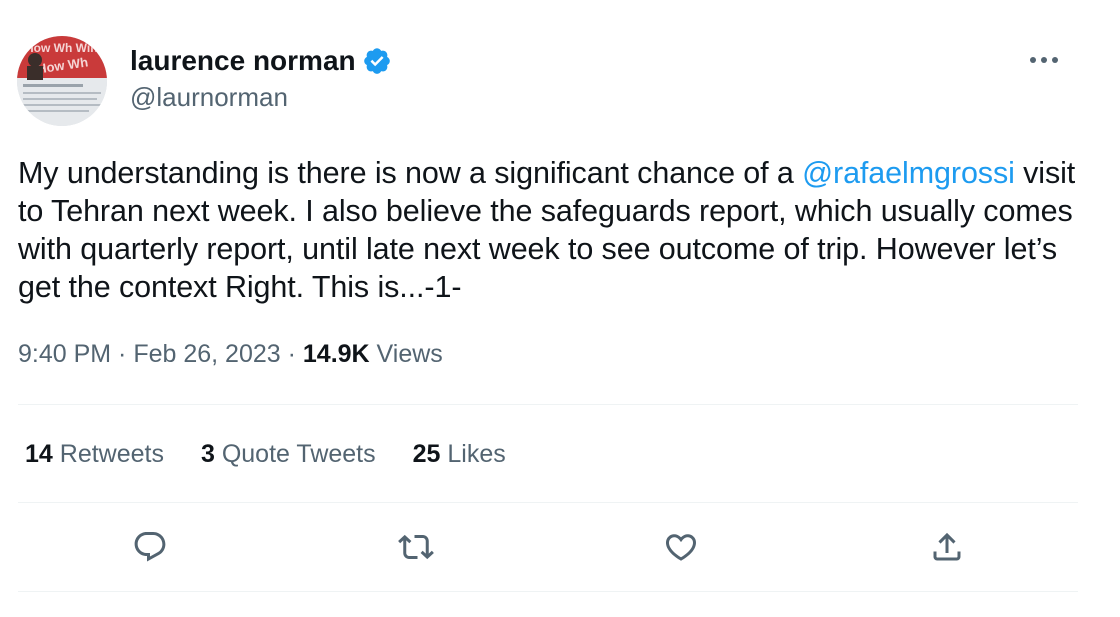 Image resolution: width=1120 pixels, height=617 pixels. Describe the element at coordinates (473, 454) in the screenshot. I see `likes-label: Likes` at that location.